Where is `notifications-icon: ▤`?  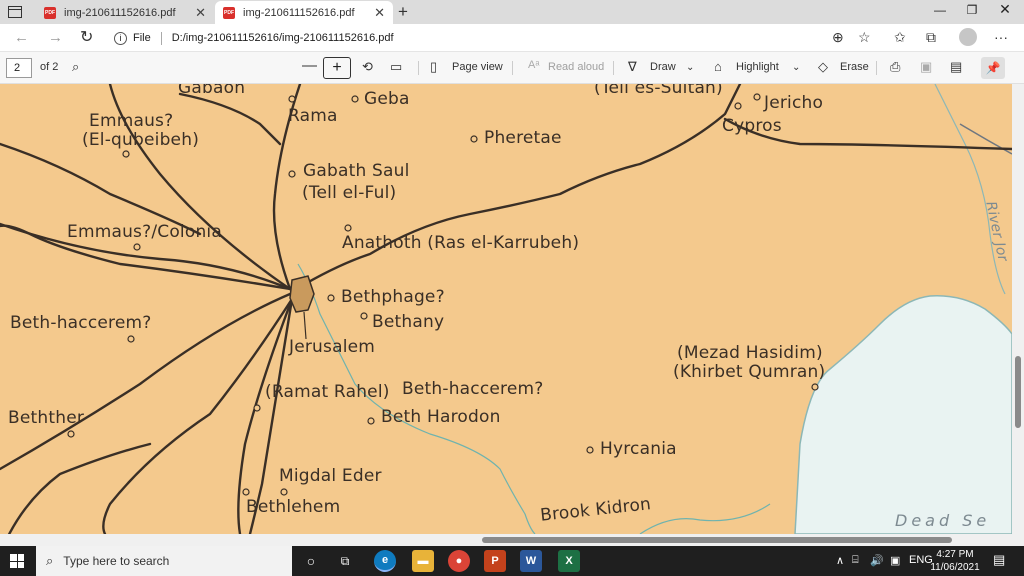 notifications-icon: ▤ is located at coordinates (999, 560).